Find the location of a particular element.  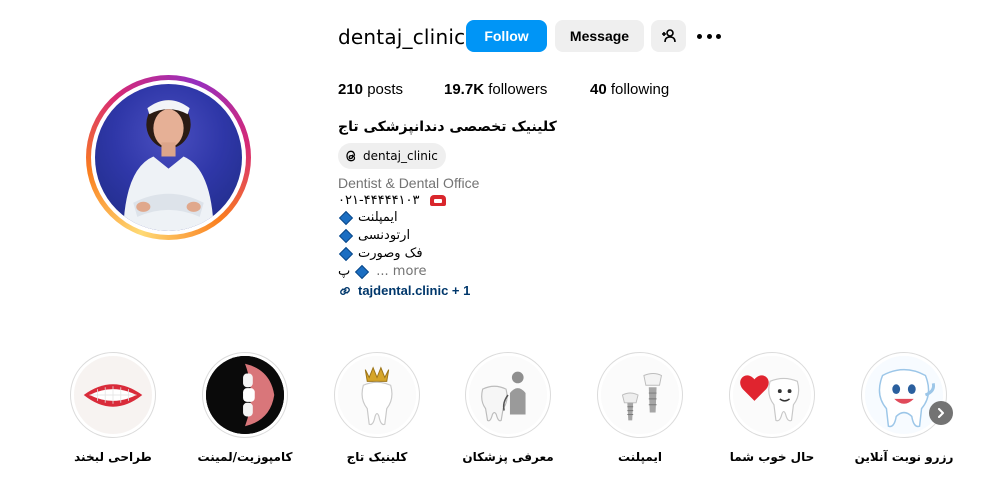

posts-count: 210 posts is located at coordinates (370, 89).